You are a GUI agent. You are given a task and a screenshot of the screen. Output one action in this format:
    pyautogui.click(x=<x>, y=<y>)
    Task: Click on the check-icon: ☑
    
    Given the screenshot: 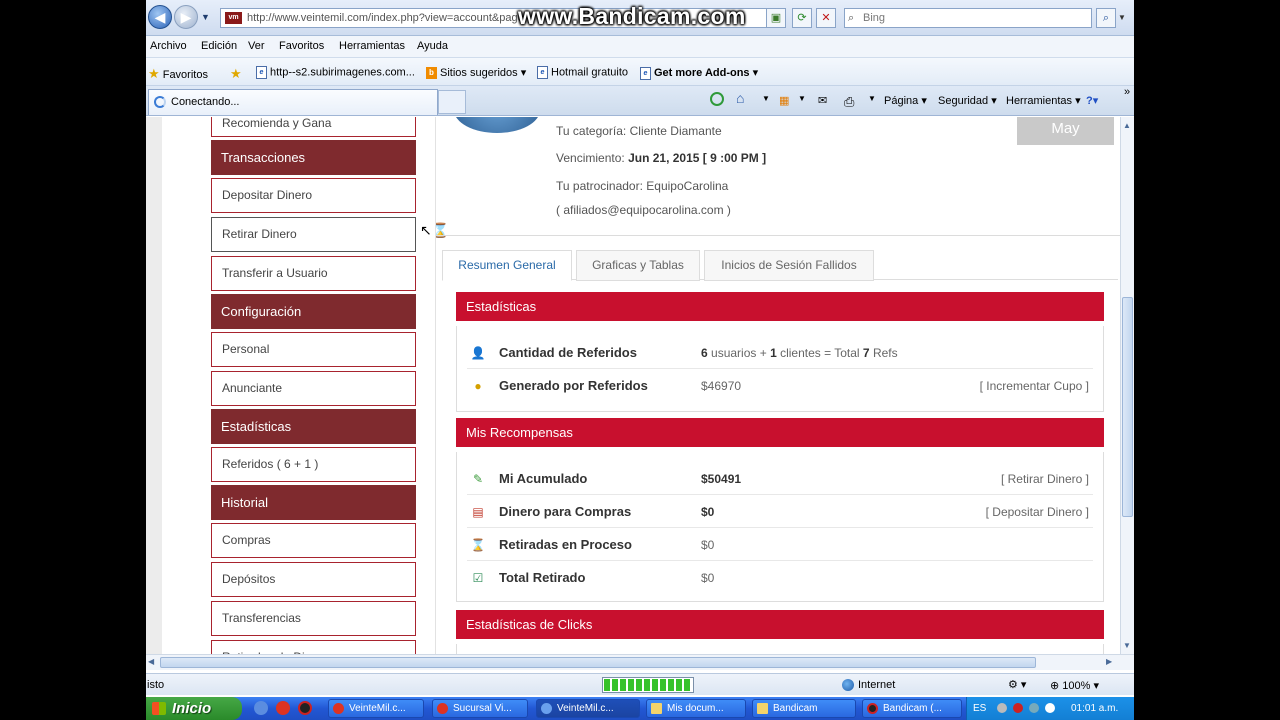 What is the action you would take?
    pyautogui.click(x=478, y=578)
    